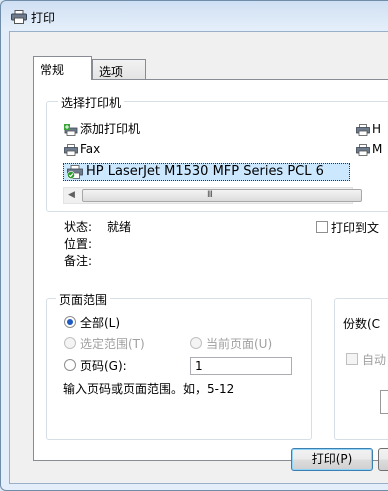  What do you see at coordinates (222, 195) in the screenshot?
I see `scrollbar-thumb: III` at bounding box center [222, 195].